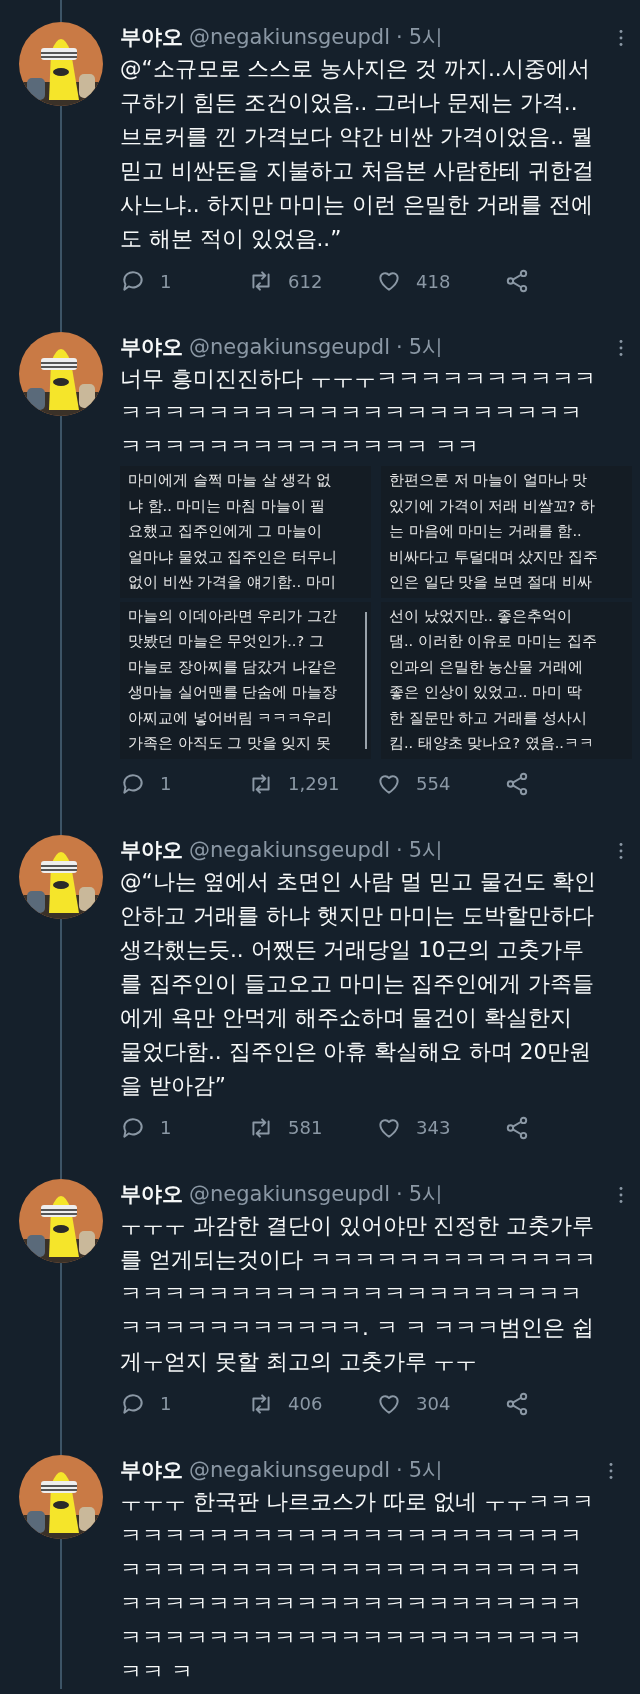  What do you see at coordinates (233, 667) in the screenshot?
I see `screenshot-text: 마늘로 장아찌를 담갔거 나같은` at bounding box center [233, 667].